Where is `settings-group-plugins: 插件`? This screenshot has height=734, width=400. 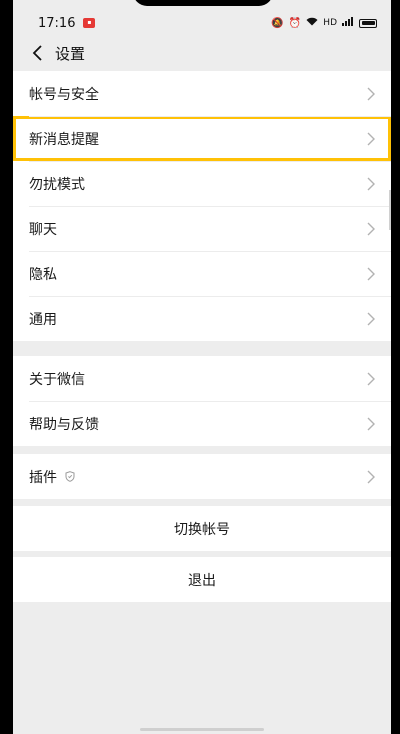 settings-group-plugins: 插件 is located at coordinates (202, 476).